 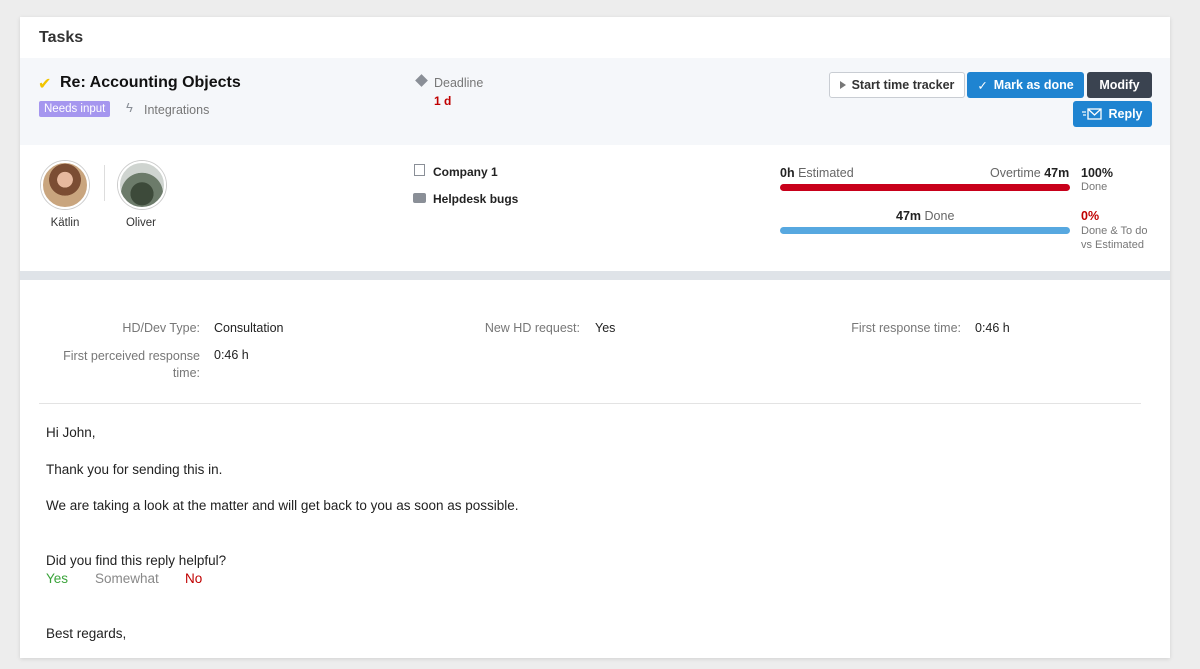 What do you see at coordinates (1033, 85) in the screenshot?
I see `mark-as-done-label: Mark as done` at bounding box center [1033, 85].